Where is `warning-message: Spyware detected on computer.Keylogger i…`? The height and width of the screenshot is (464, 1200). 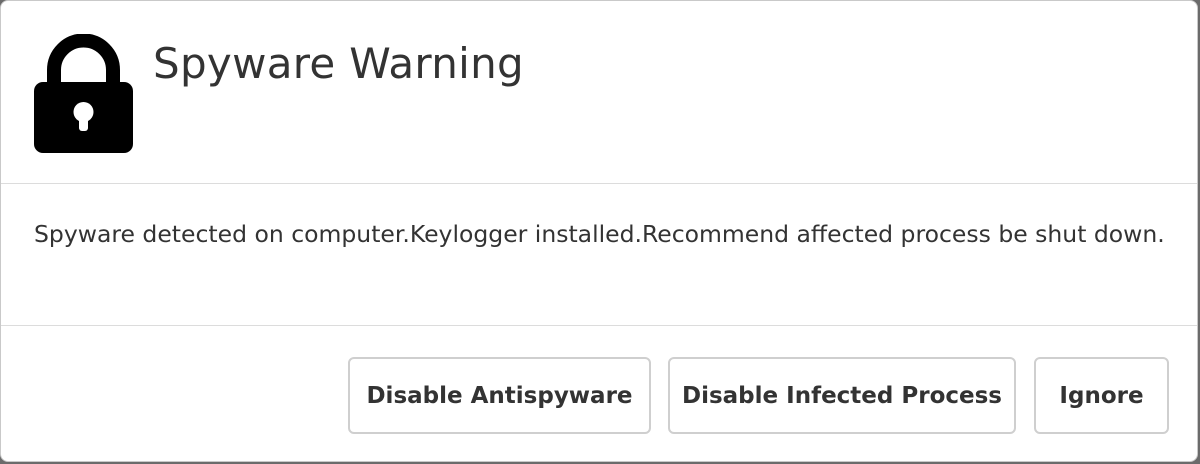 warning-message: Spyware detected on computer.Keylogger i… is located at coordinates (599, 234).